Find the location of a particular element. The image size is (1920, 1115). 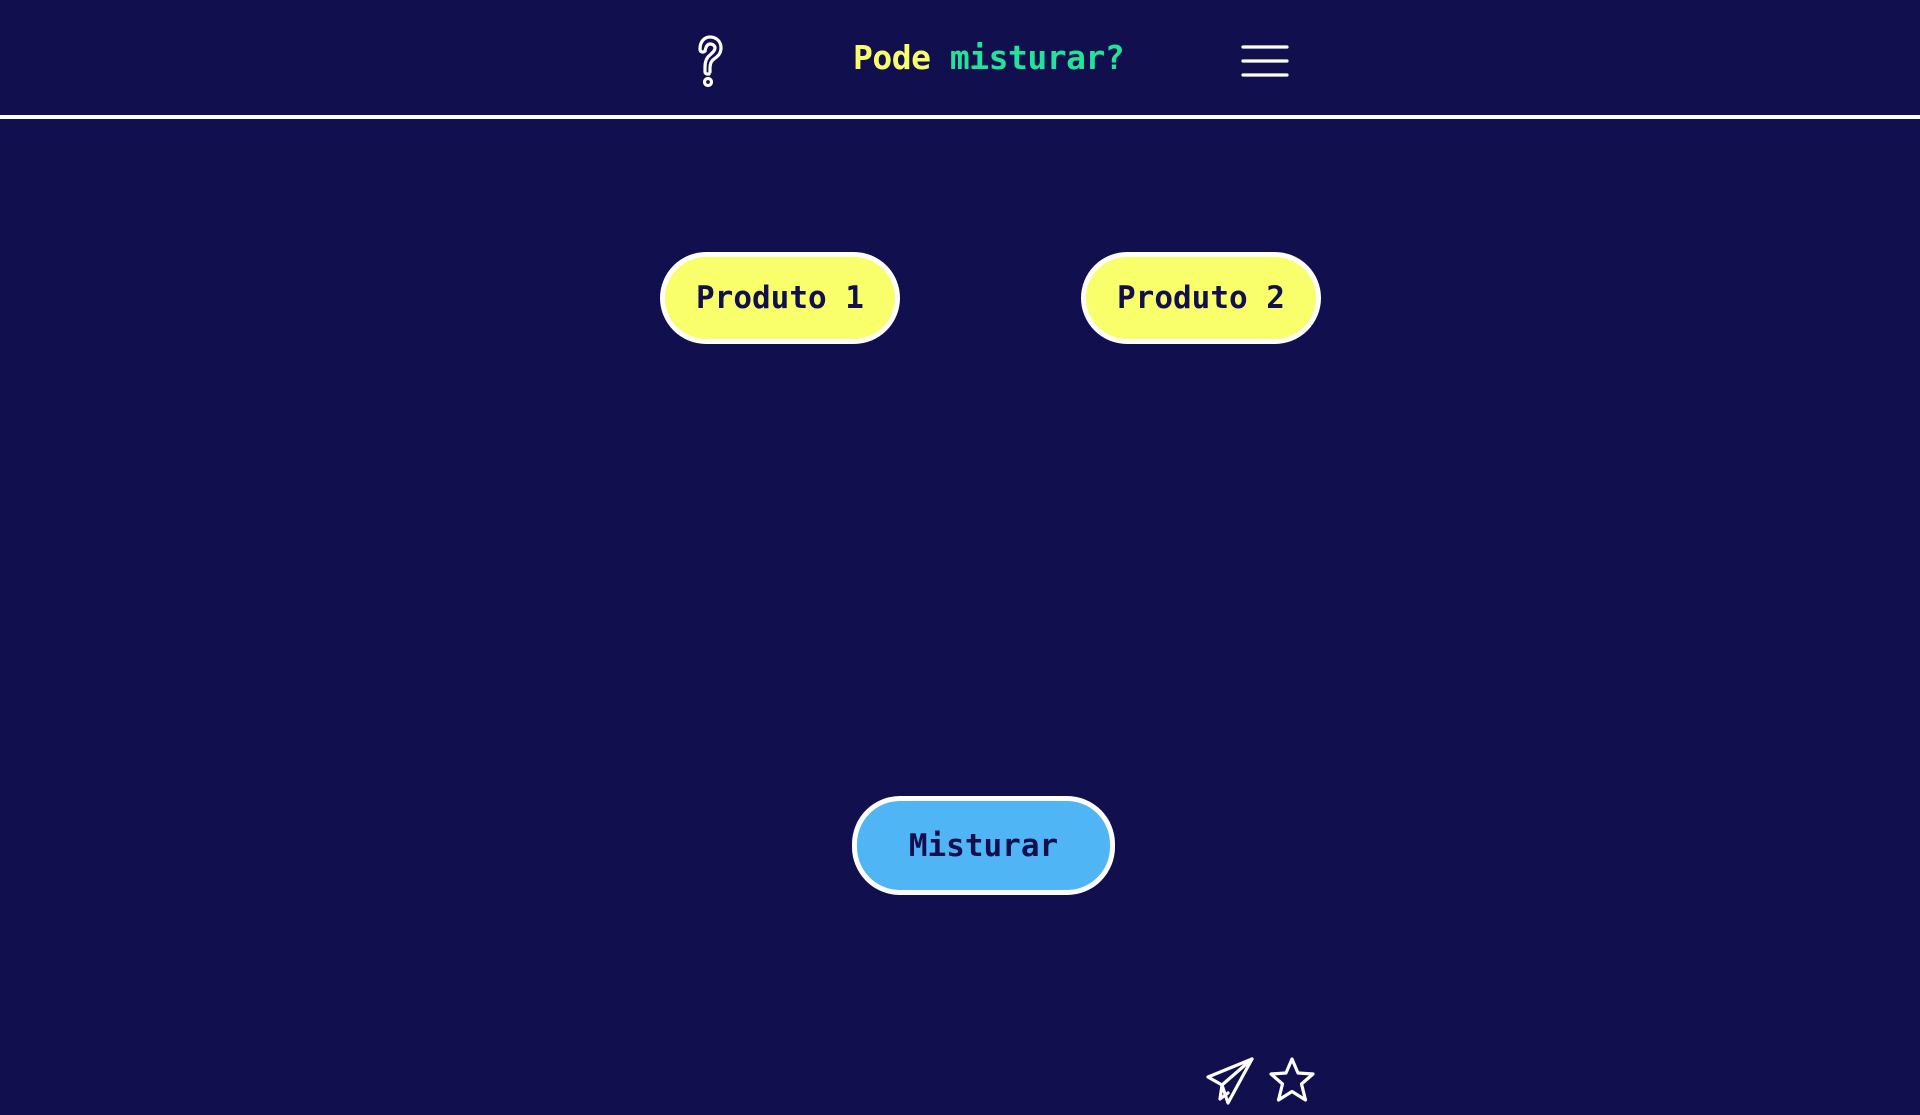

help-question-icon is located at coordinates (710, 61).